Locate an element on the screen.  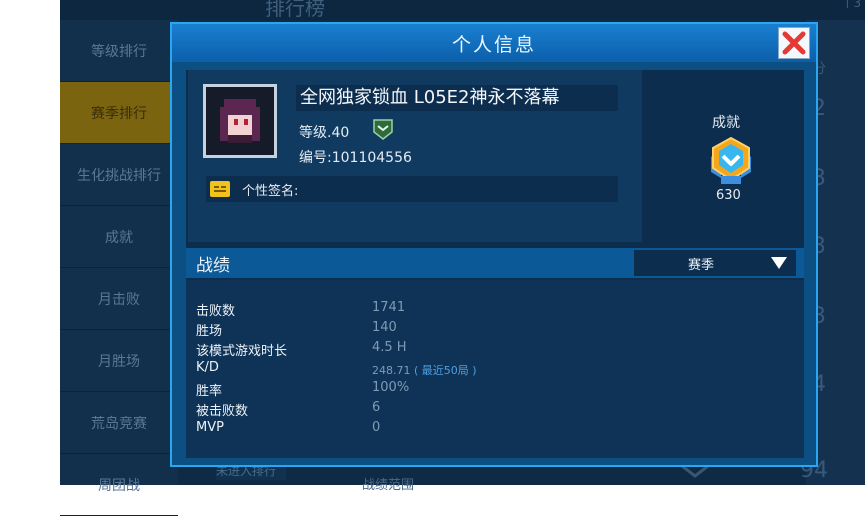
sidebar-item-biochem-rank: 生化挑战排行 is located at coordinates (119, 175).